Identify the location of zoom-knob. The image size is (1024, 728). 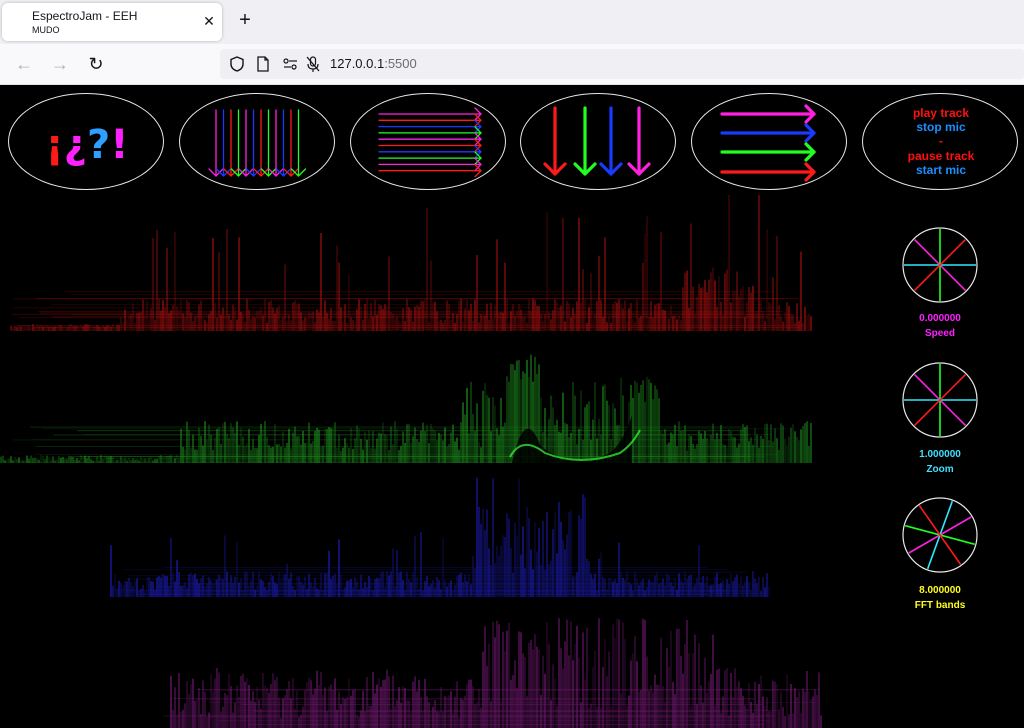
(940, 400).